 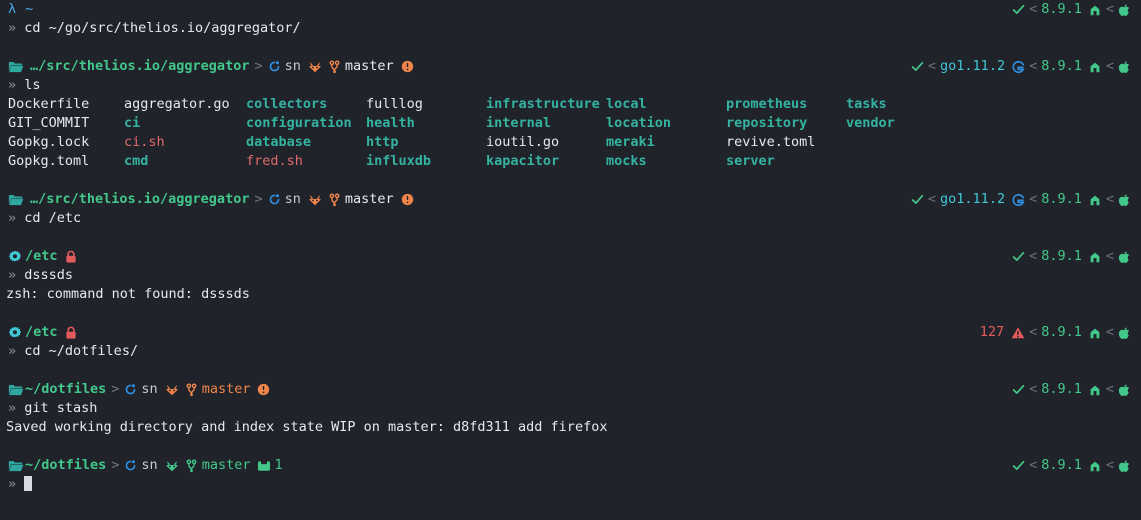 I want to click on lock-icon, so click(x=71, y=257).